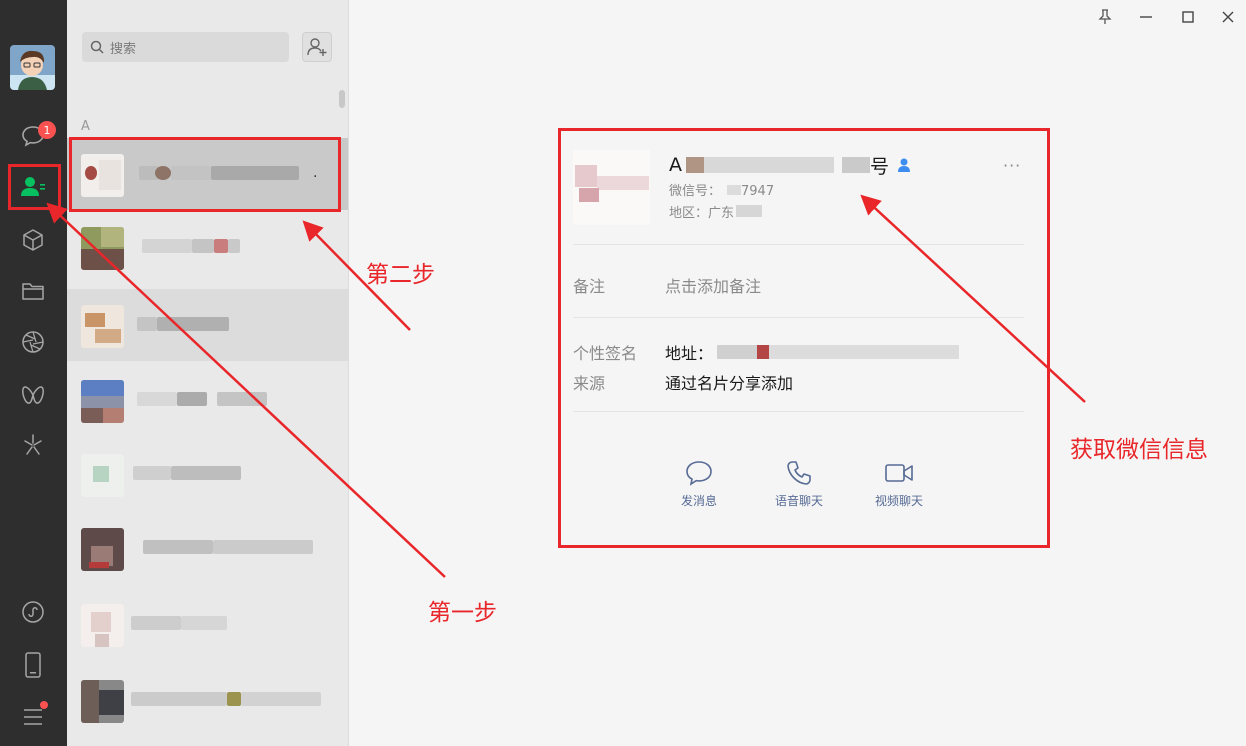 This screenshot has width=1246, height=746. What do you see at coordinates (1105, 17) in the screenshot?
I see `pin-icon` at bounding box center [1105, 17].